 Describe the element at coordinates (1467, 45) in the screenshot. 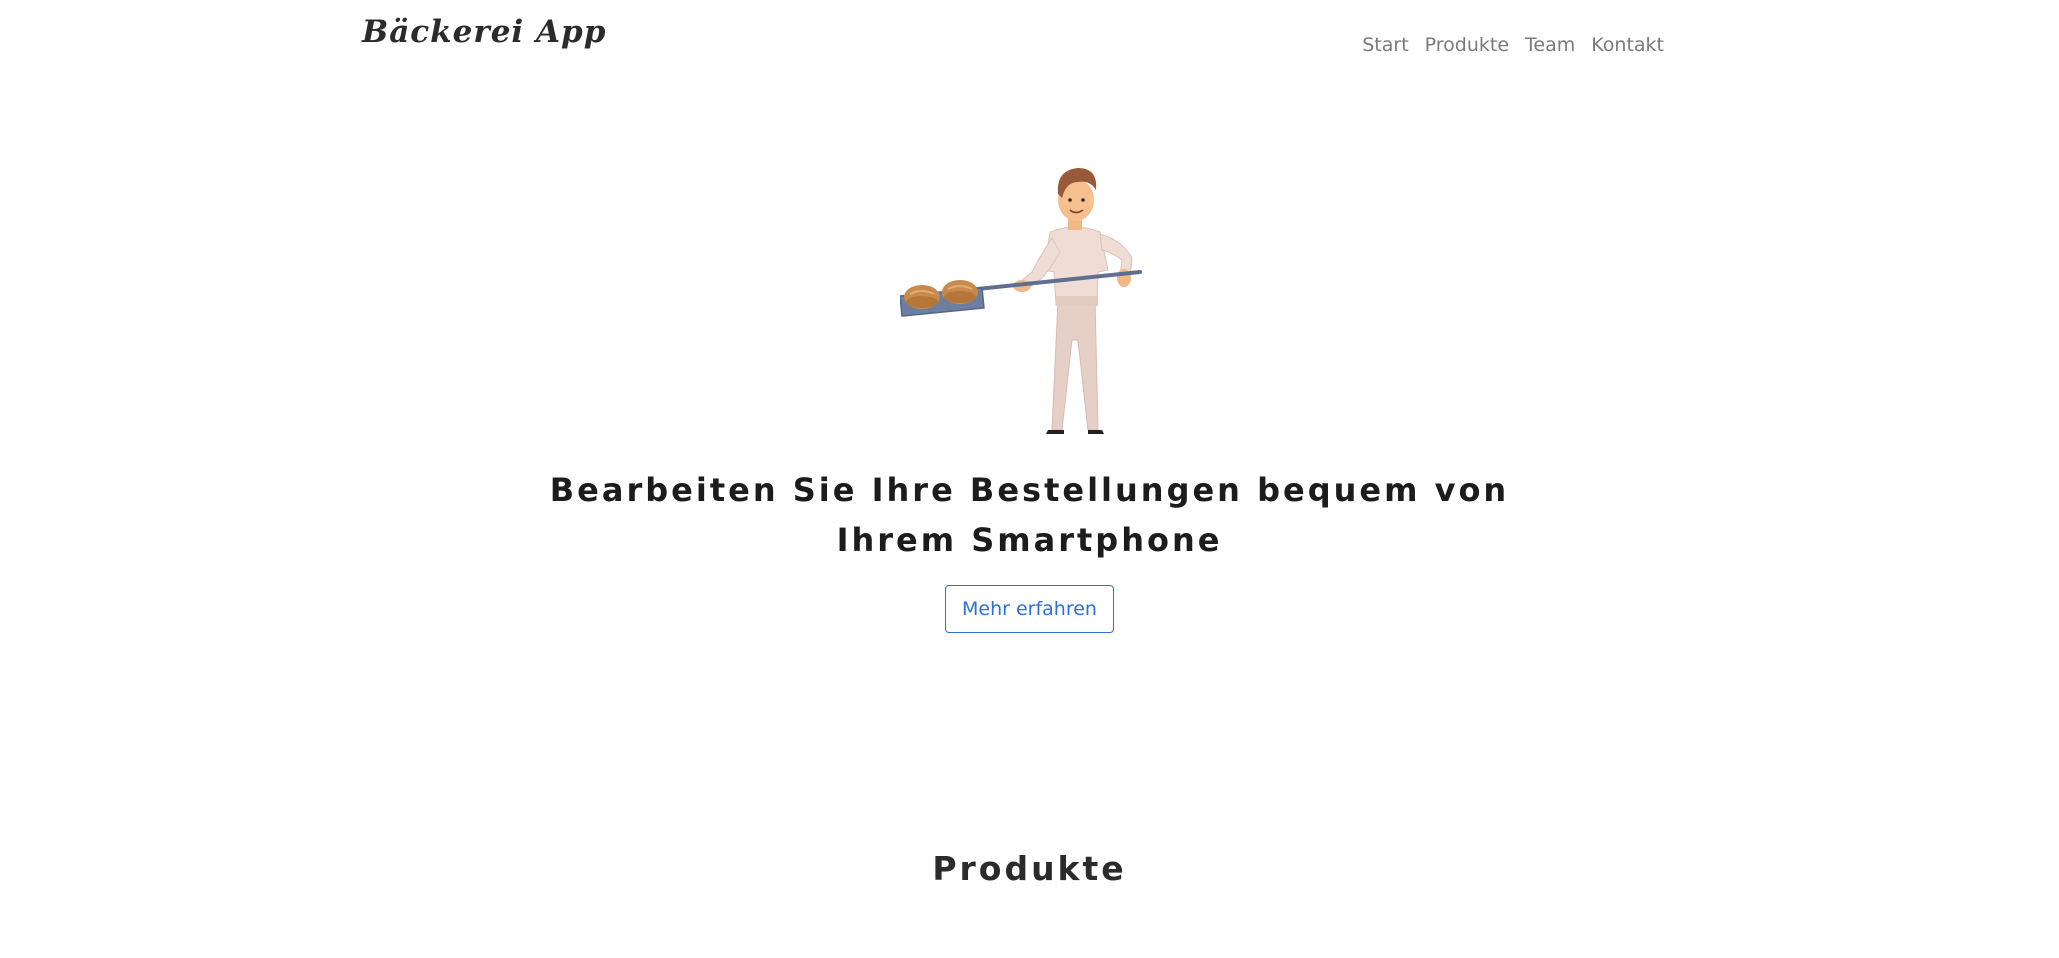

I see `nav-link-produkte: Produkte` at that location.